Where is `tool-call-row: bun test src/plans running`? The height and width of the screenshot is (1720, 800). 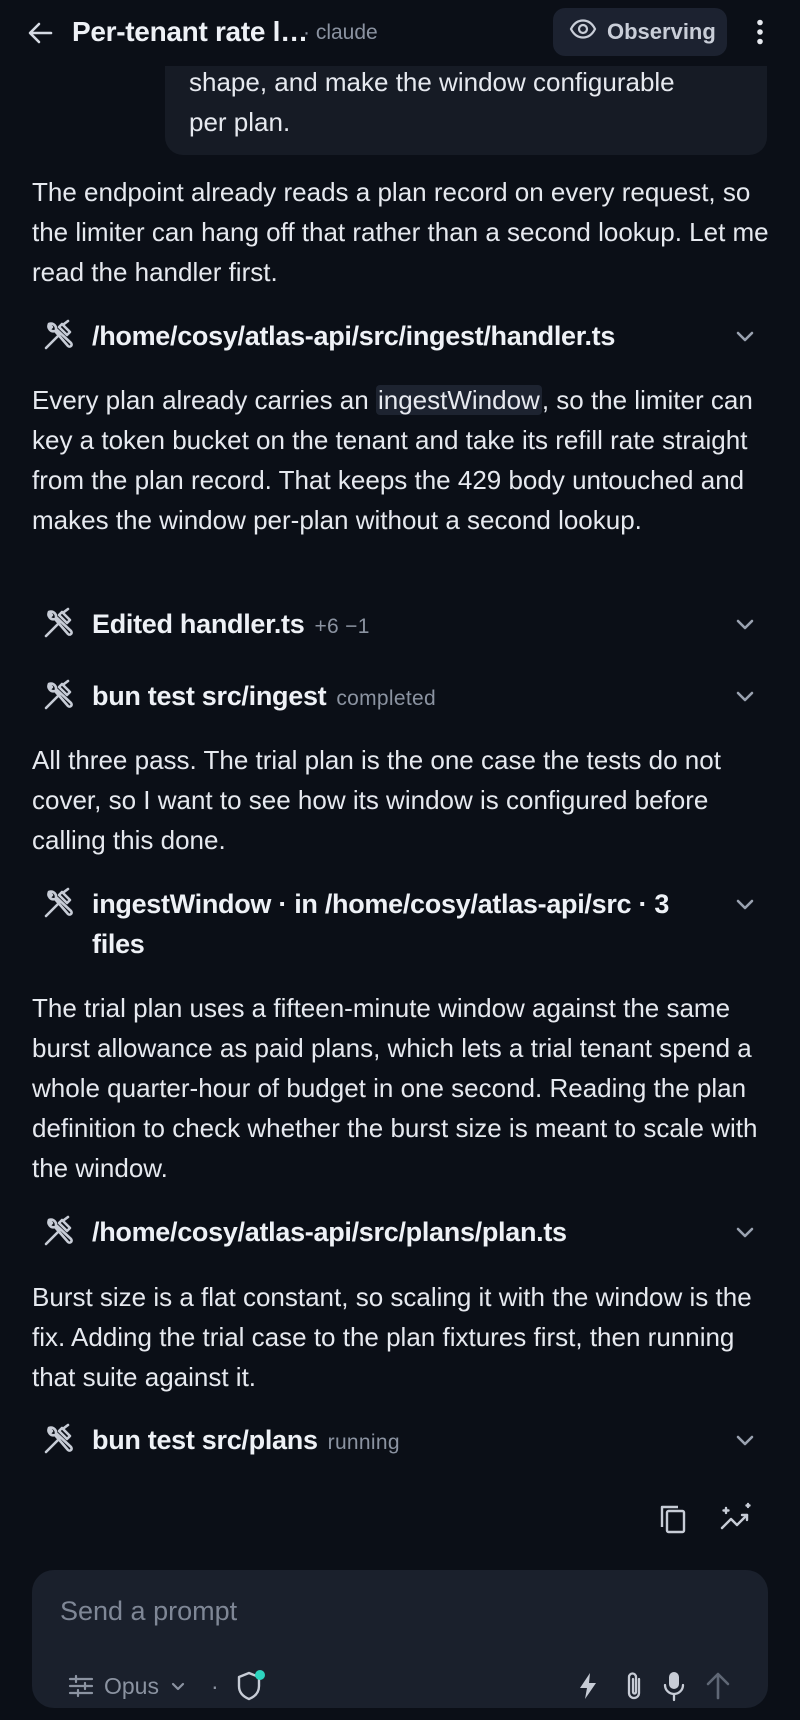 tool-call-row: bun test src/plans running is located at coordinates (400, 1441).